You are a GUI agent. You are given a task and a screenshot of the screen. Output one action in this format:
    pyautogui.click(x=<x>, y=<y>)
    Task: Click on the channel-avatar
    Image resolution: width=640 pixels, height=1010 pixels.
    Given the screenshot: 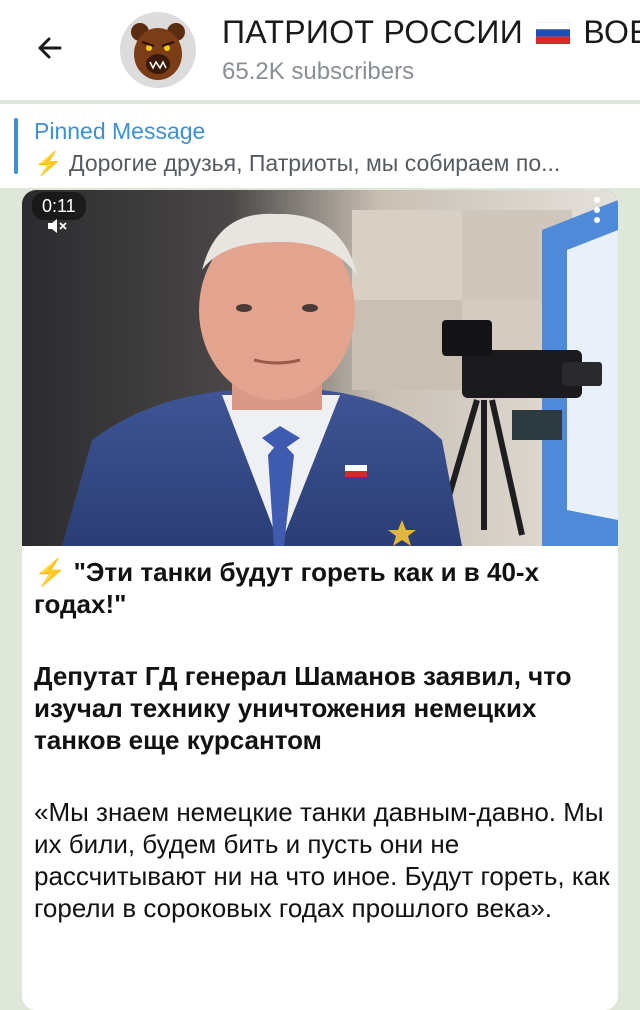 What is the action you would take?
    pyautogui.click(x=158, y=50)
    